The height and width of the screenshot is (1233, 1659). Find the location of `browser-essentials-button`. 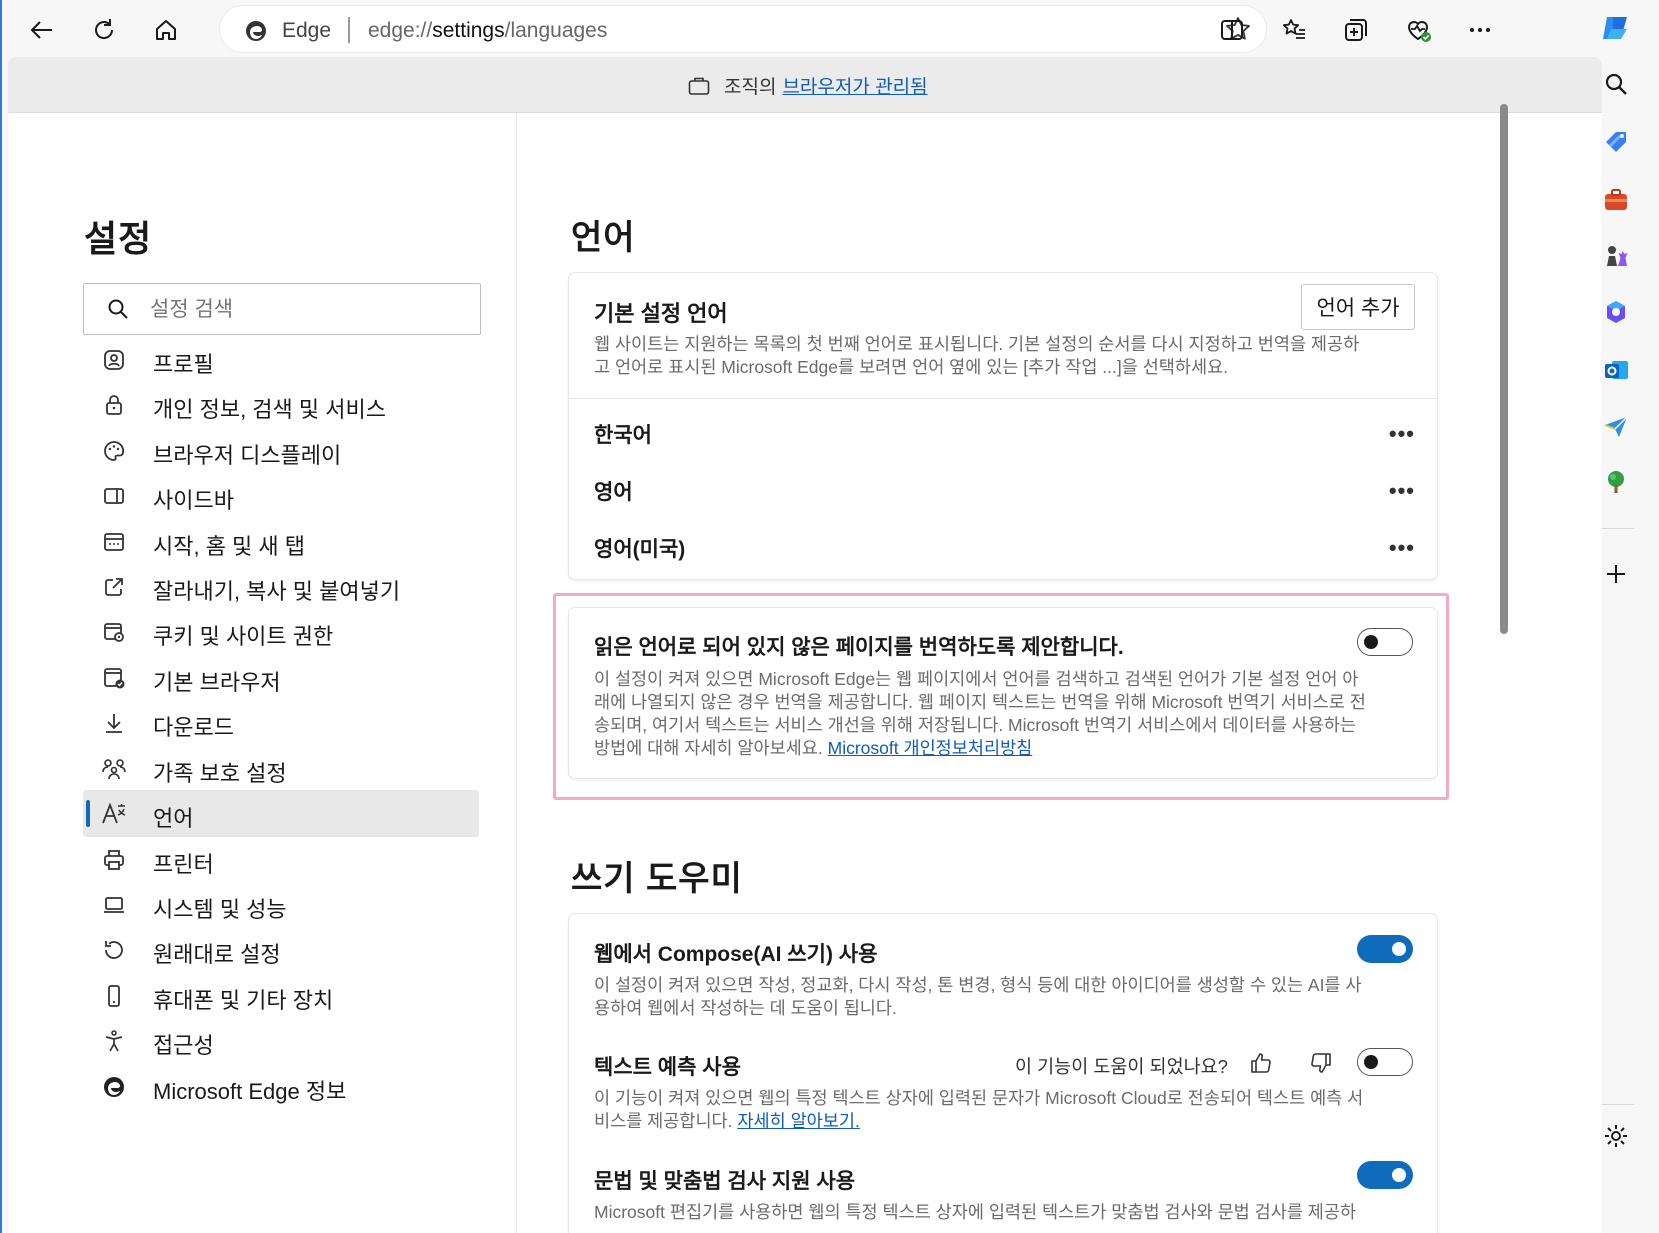

browser-essentials-button is located at coordinates (1418, 30).